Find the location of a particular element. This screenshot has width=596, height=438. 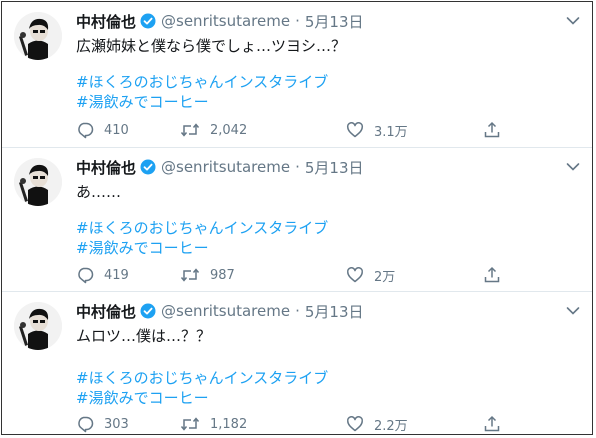

tweet-actions: 410 2,042 3.1万 is located at coordinates (324, 130).